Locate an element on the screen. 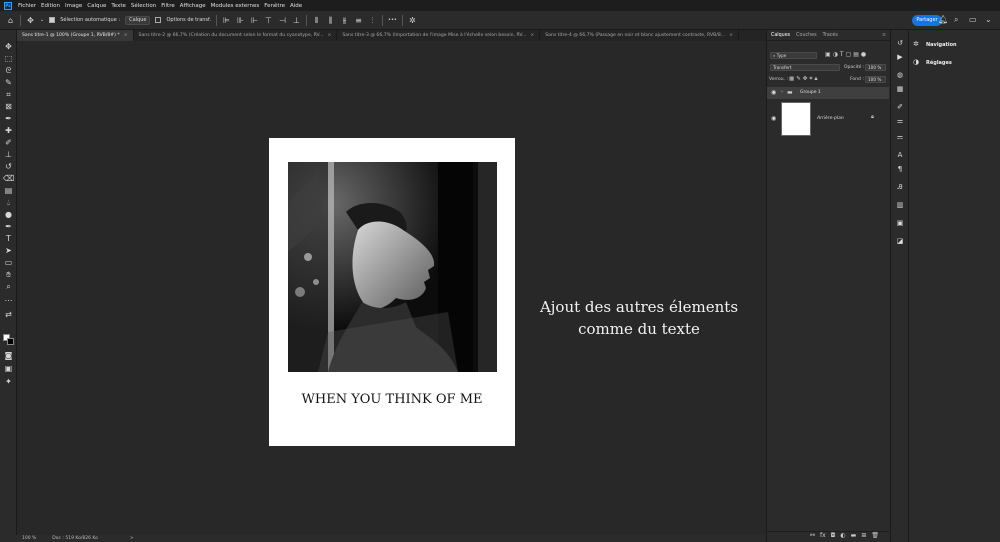  brushes-icon: ✐ is located at coordinates (900, 107).